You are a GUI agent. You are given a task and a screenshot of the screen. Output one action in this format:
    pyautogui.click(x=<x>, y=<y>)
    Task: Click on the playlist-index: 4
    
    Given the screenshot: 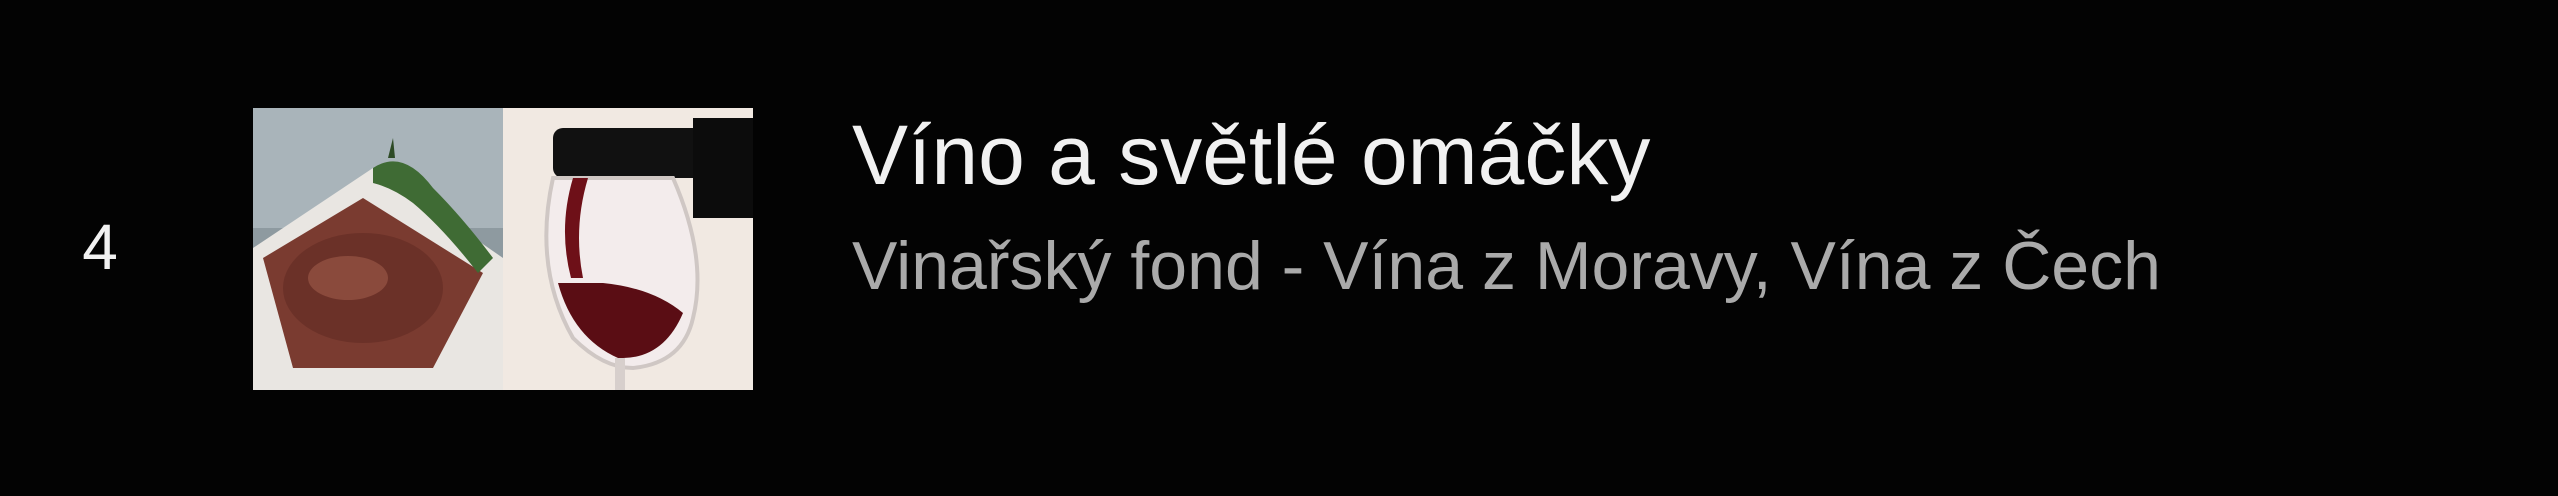 What is the action you would take?
    pyautogui.click(x=100, y=247)
    